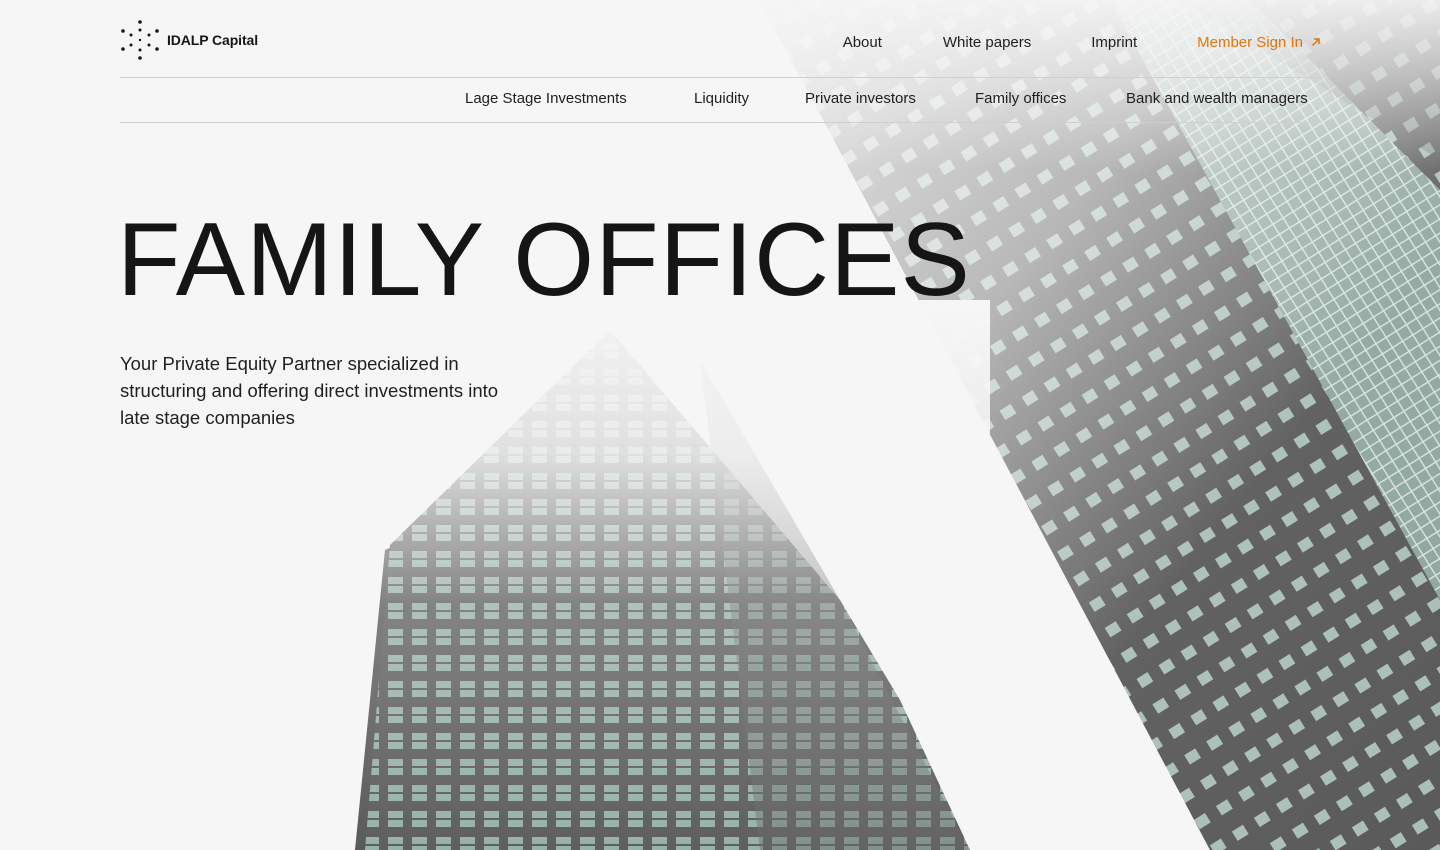  Describe the element at coordinates (1020, 98) in the screenshot. I see `subnav-family-offices: Family offices` at that location.